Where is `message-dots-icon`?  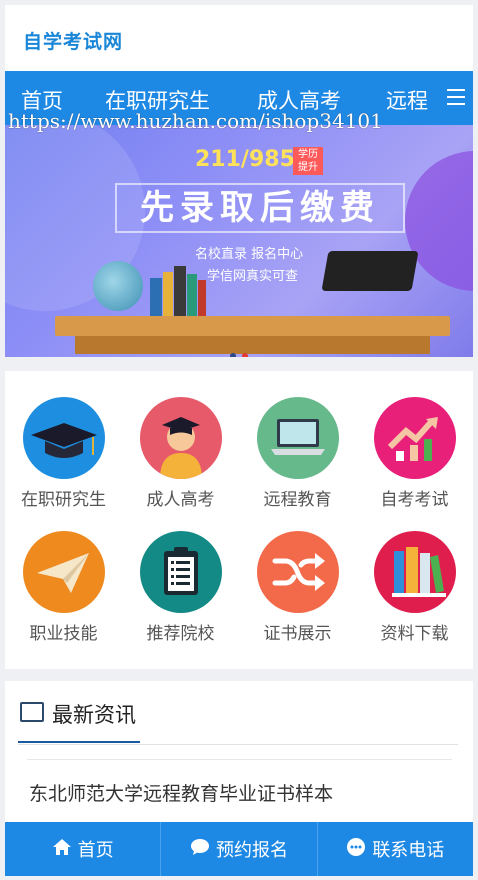
message-dots-icon is located at coordinates (356, 849).